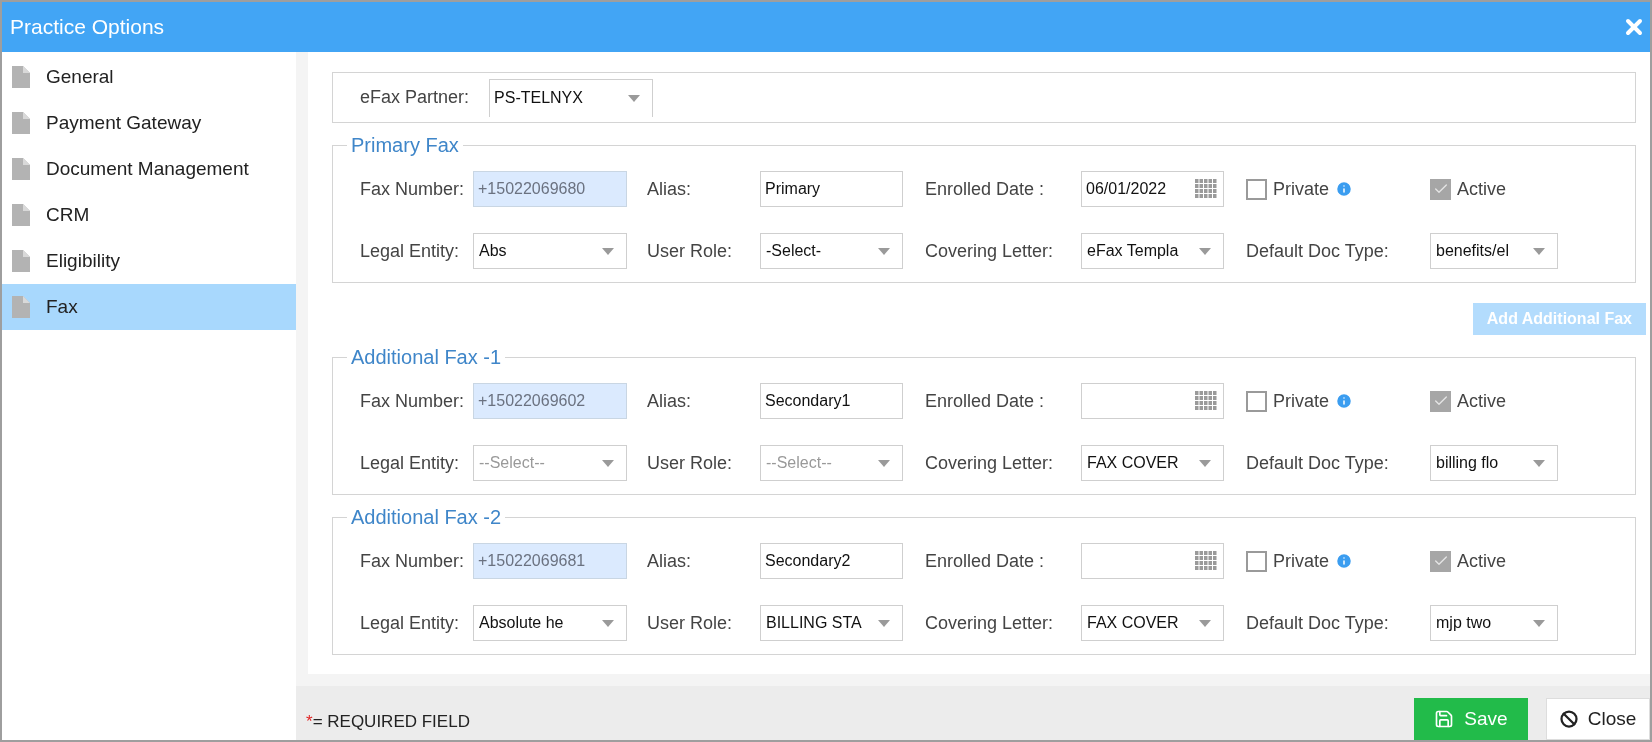  I want to click on sidebar-item: Document Management, so click(149, 169).